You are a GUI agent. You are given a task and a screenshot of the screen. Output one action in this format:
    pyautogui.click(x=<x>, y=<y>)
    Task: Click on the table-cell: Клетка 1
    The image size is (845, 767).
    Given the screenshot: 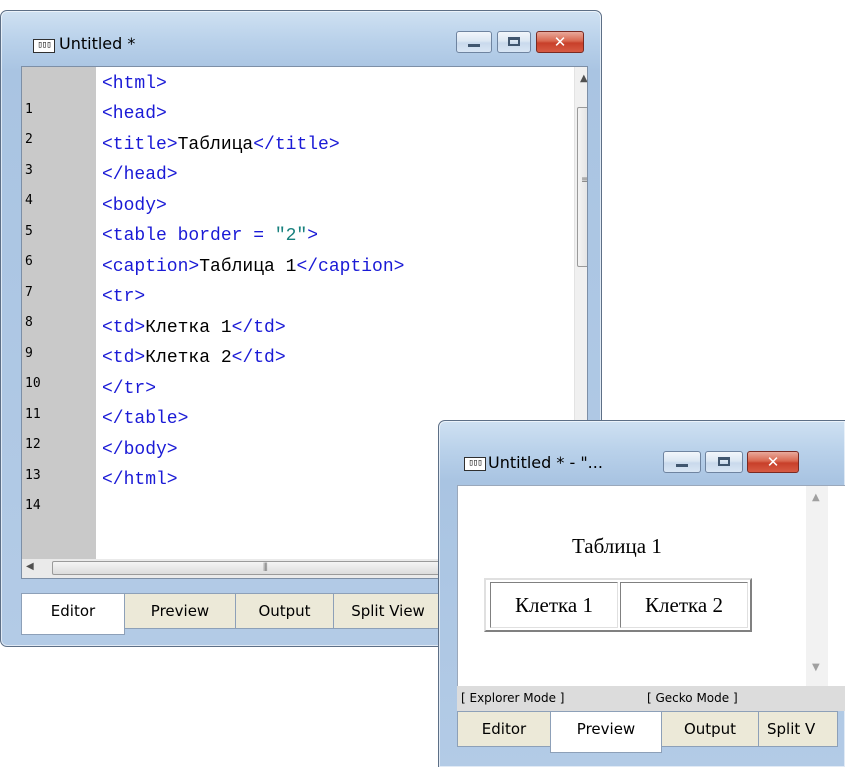 What is the action you would take?
    pyautogui.click(x=554, y=605)
    